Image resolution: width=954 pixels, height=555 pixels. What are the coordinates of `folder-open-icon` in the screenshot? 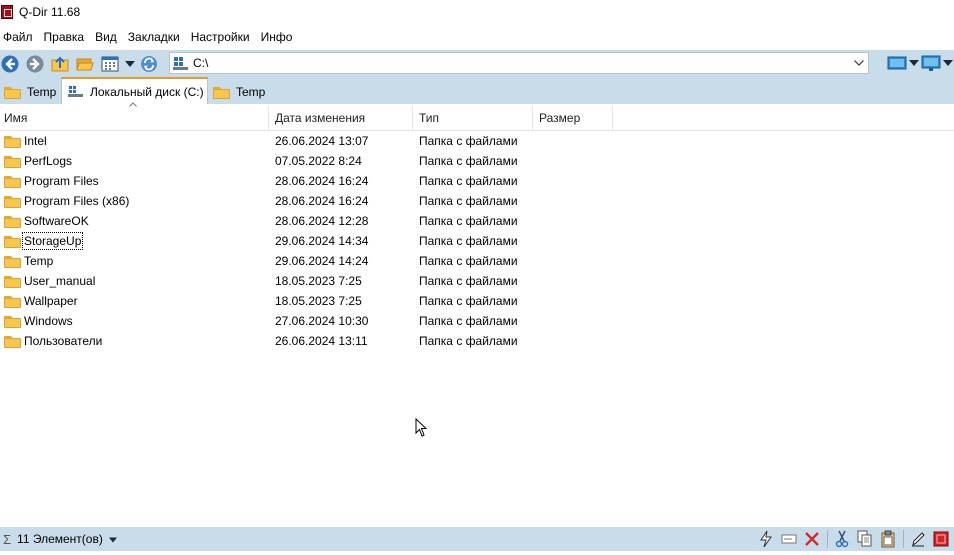 It's located at (85, 64).